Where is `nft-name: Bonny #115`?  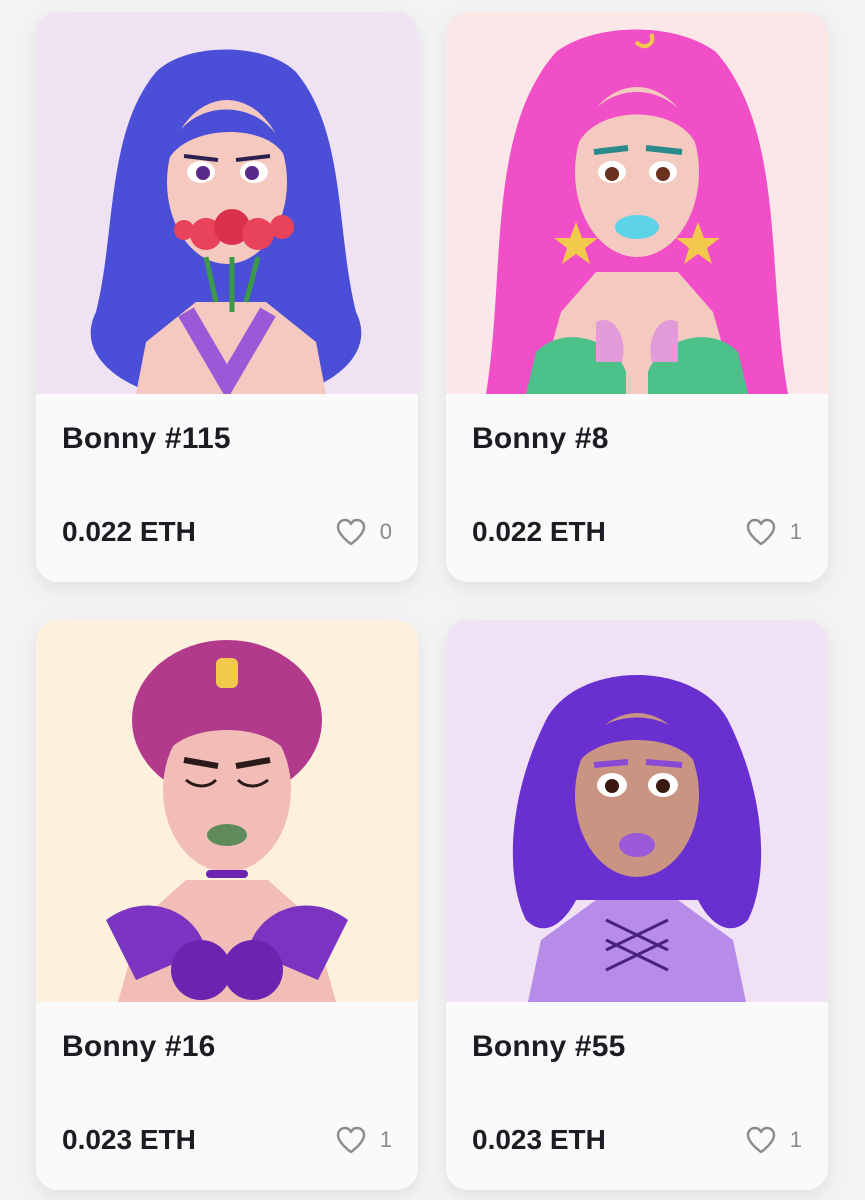 nft-name: Bonny #115 is located at coordinates (146, 439).